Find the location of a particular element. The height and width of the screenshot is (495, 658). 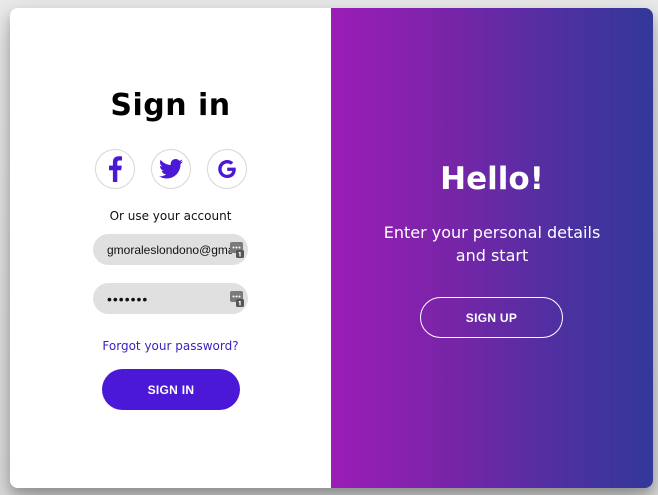

signup-subtitle: Enter your personal details and start is located at coordinates (492, 244).